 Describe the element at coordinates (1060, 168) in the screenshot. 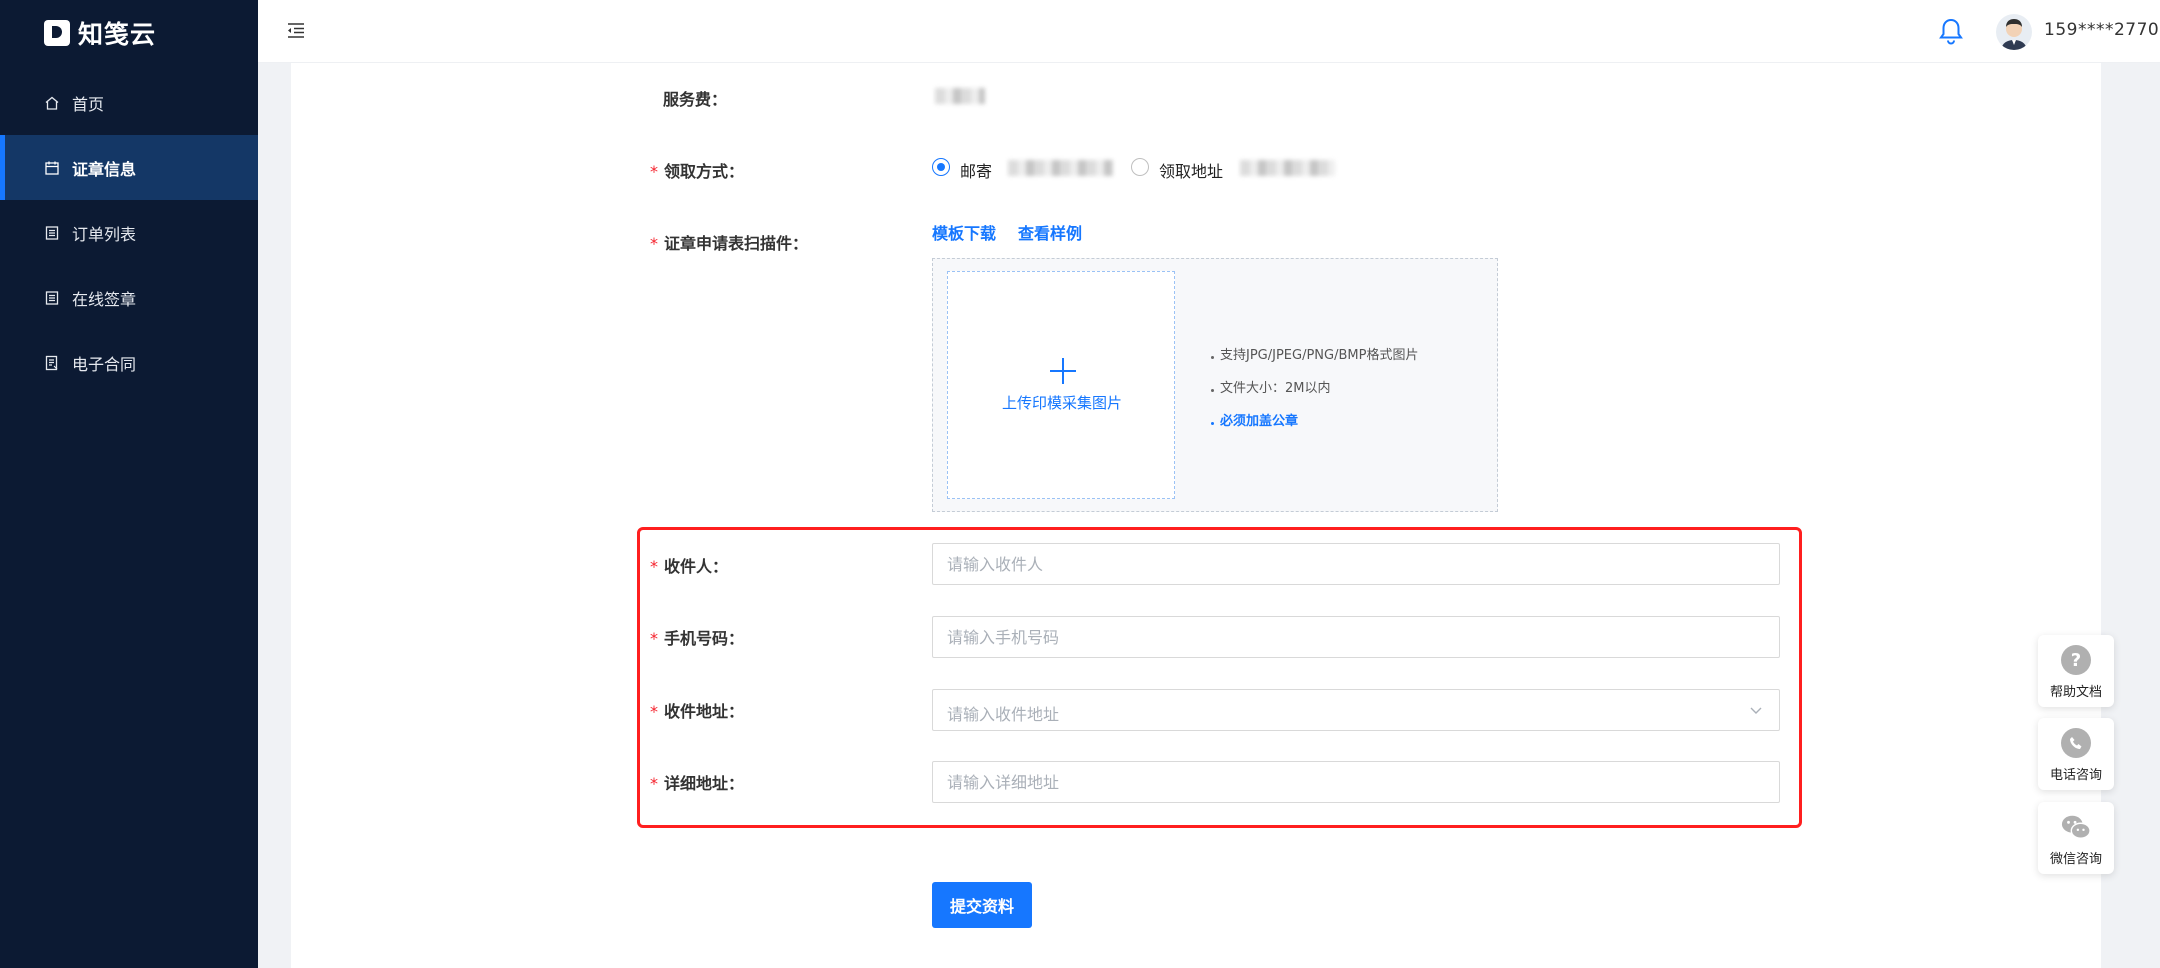

I see `mail-info-redacted` at that location.